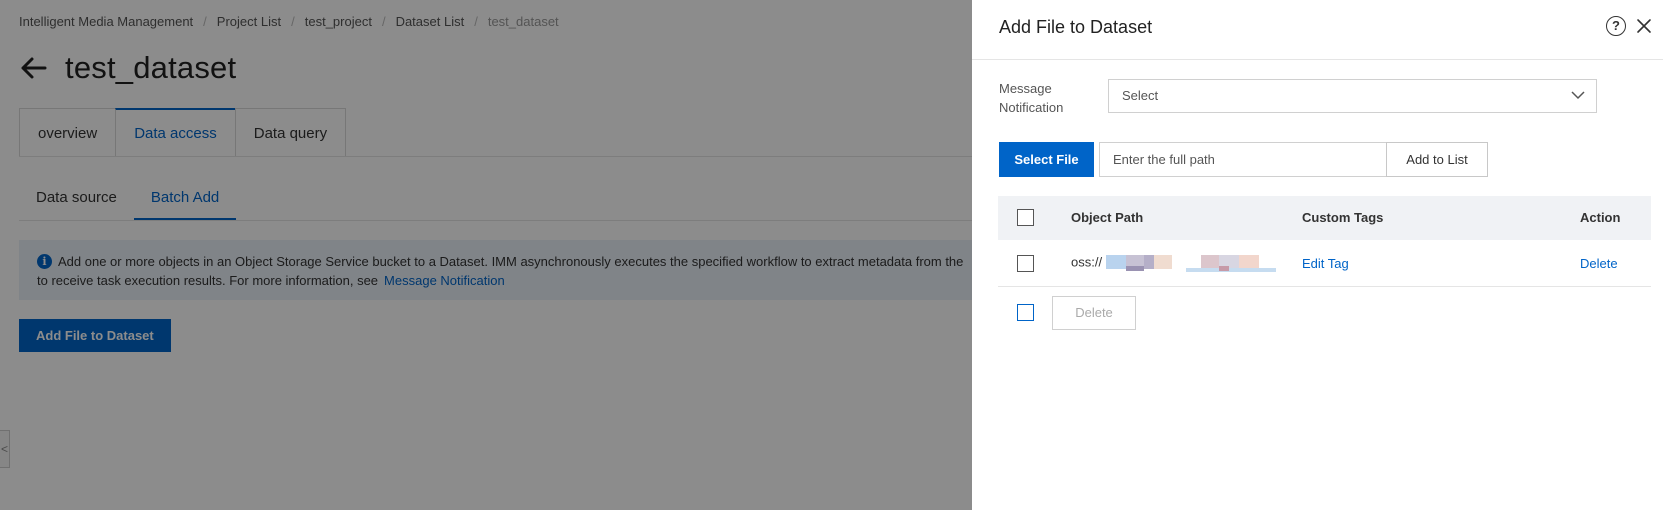 This screenshot has width=1663, height=510. I want to click on select-placeholder: Select, so click(1140, 95).